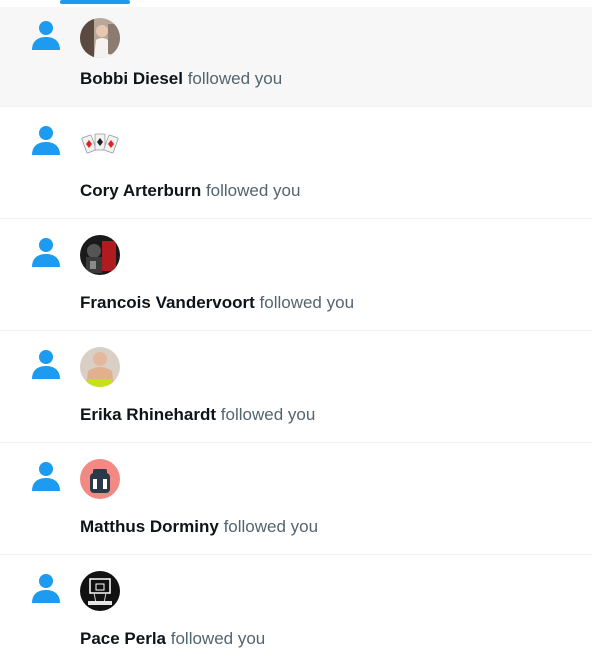  What do you see at coordinates (148, 414) in the screenshot?
I see `user-name-link: Erika Rhinehardt` at bounding box center [148, 414].